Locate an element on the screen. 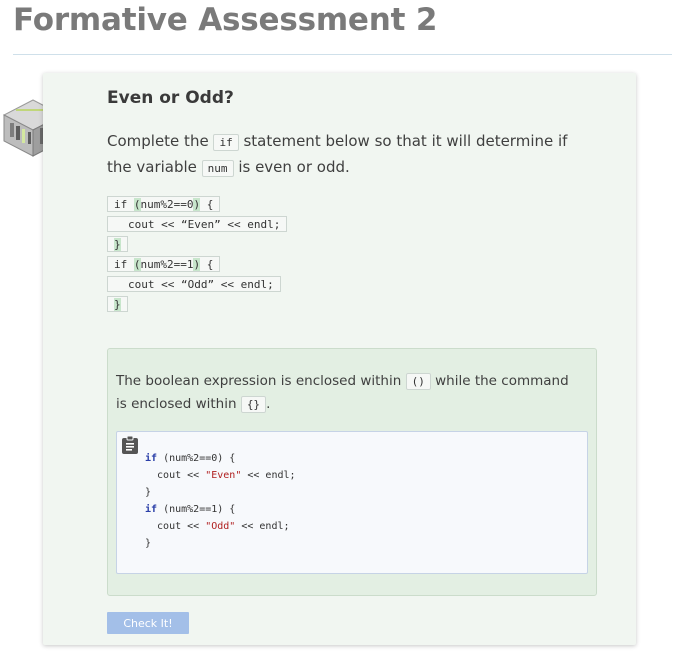 This screenshot has height=669, width=683. code-line: cout << "Even" << endl; is located at coordinates (220, 475).